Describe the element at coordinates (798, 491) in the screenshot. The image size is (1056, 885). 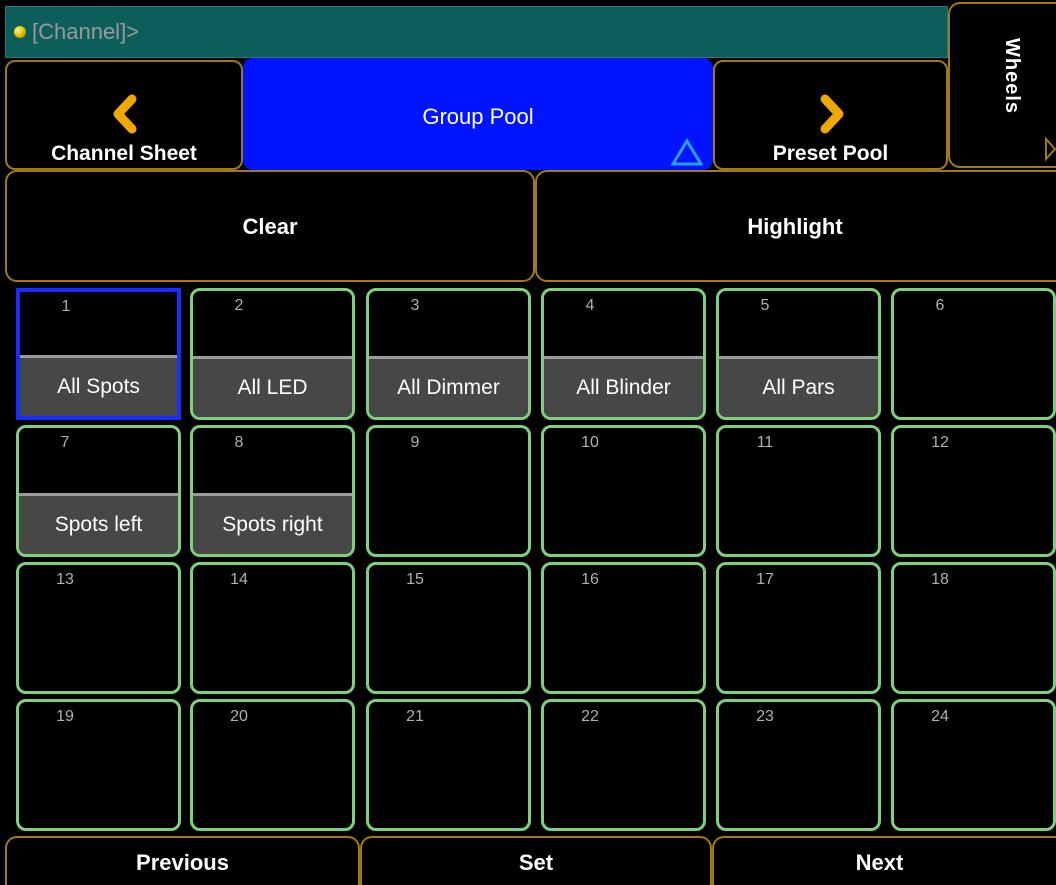
I see `group-cell-11: 11` at that location.